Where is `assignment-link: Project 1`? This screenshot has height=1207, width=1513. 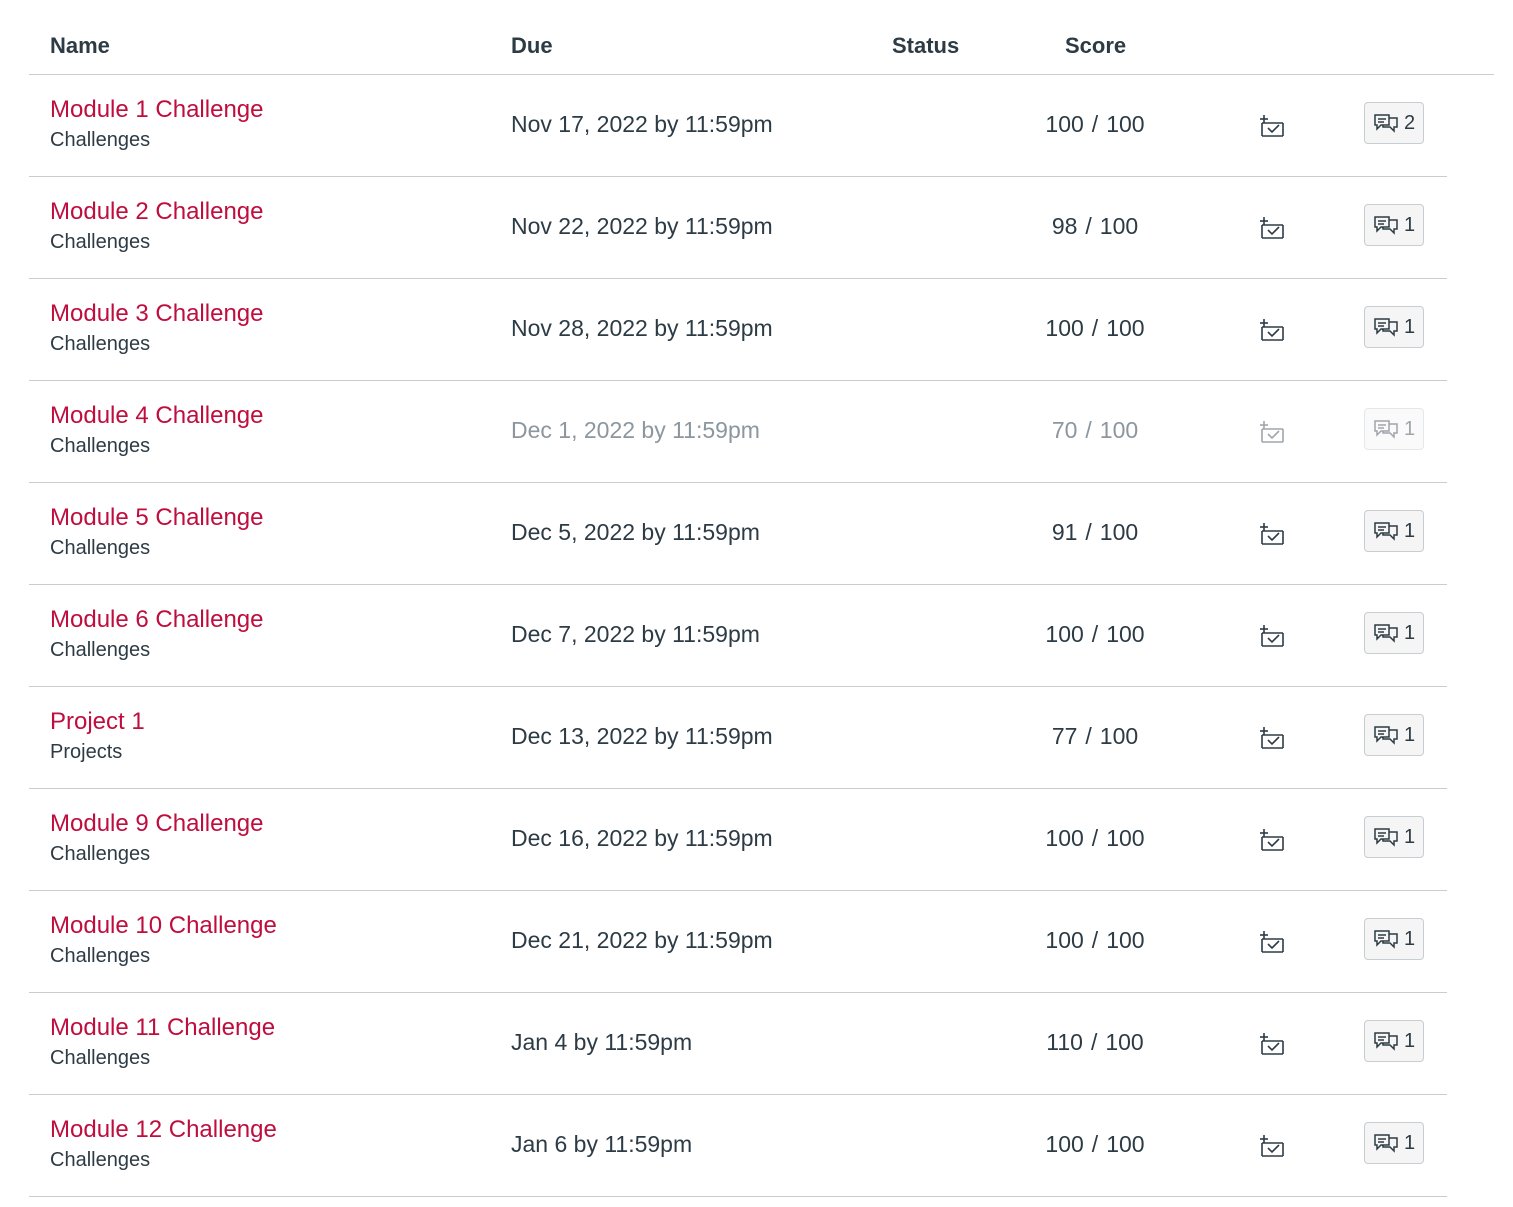 assignment-link: Project 1 is located at coordinates (97, 722).